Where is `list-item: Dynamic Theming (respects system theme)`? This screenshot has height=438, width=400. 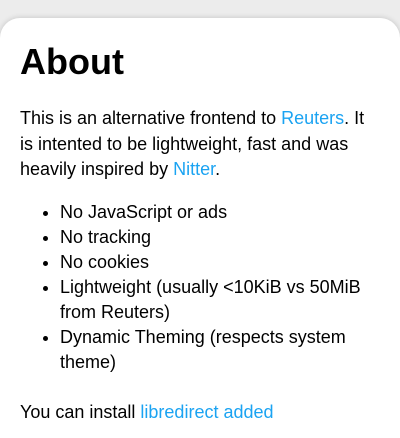 list-item: Dynamic Theming (respects system theme) is located at coordinates (230, 350).